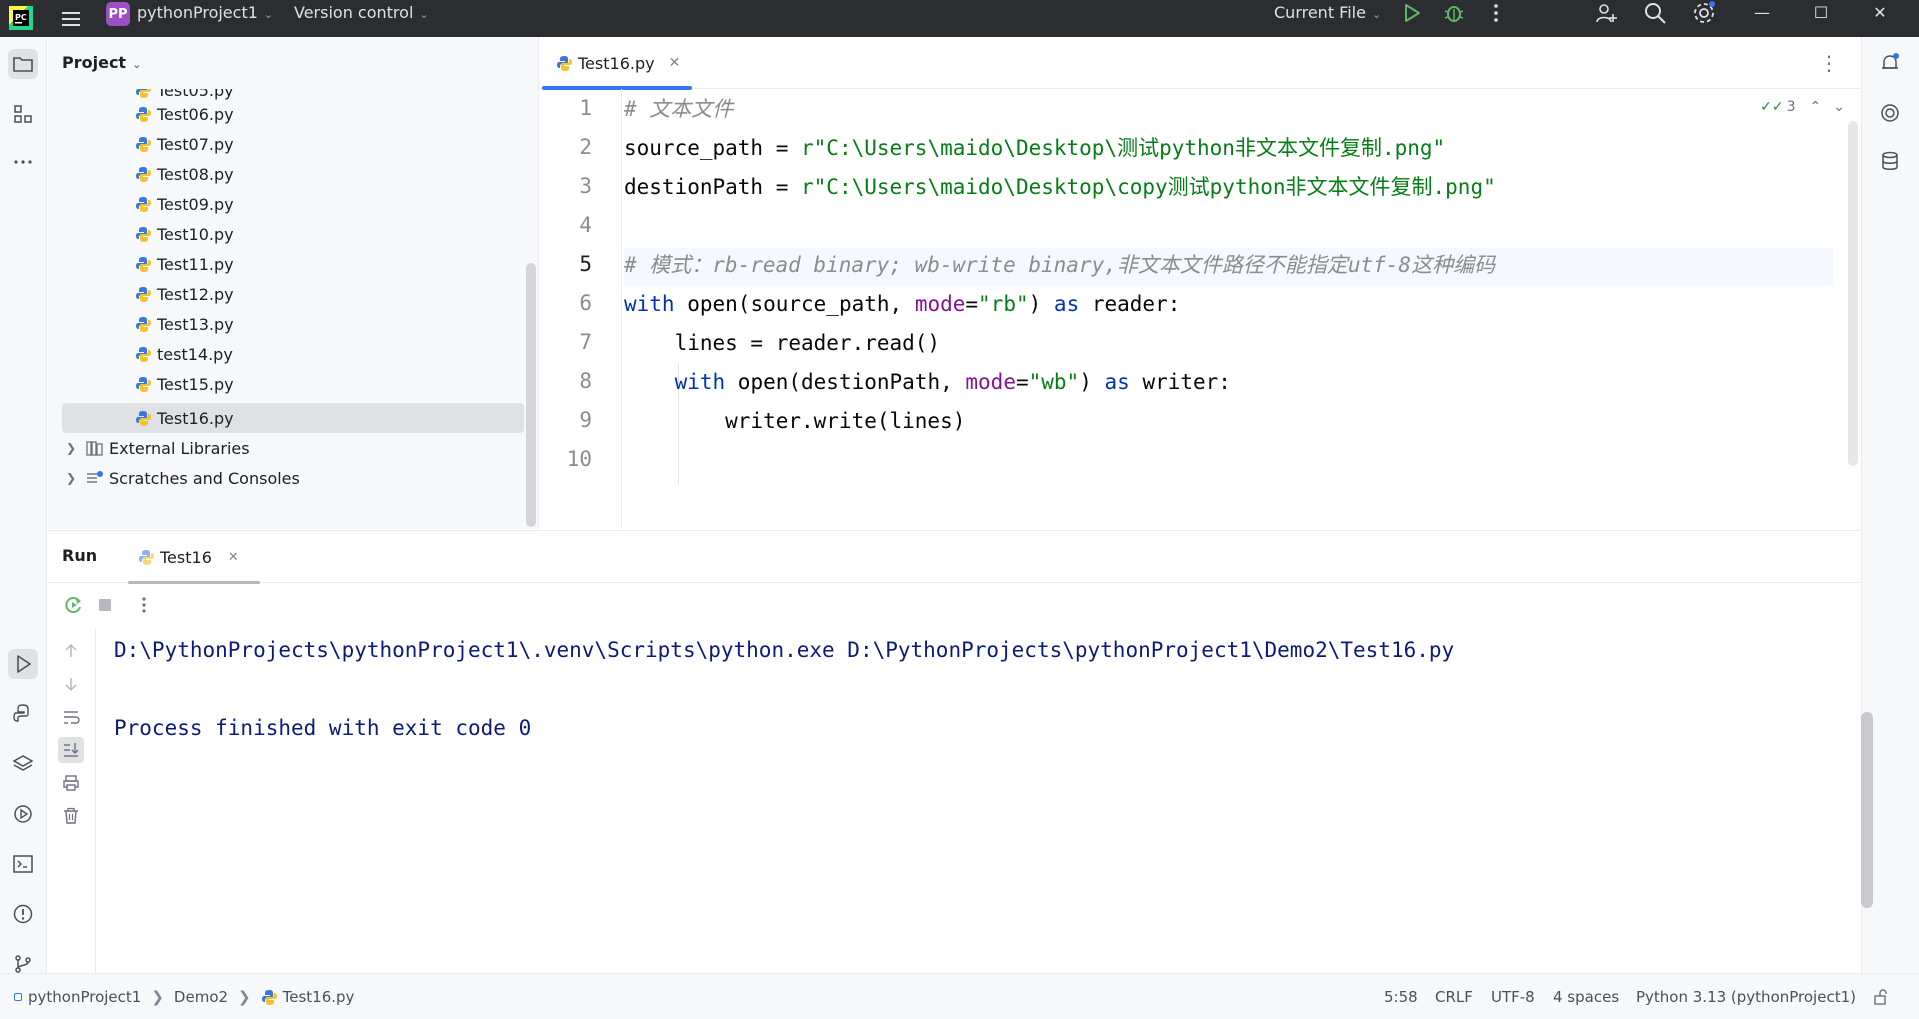 The width and height of the screenshot is (1919, 1019). What do you see at coordinates (531, 395) in the screenshot?
I see `project-scrollbar` at bounding box center [531, 395].